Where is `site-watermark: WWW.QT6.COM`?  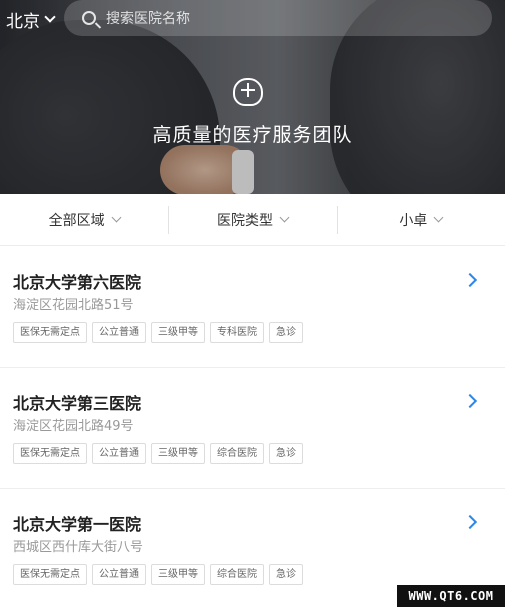
site-watermark: WWW.QT6.COM is located at coordinates (451, 596).